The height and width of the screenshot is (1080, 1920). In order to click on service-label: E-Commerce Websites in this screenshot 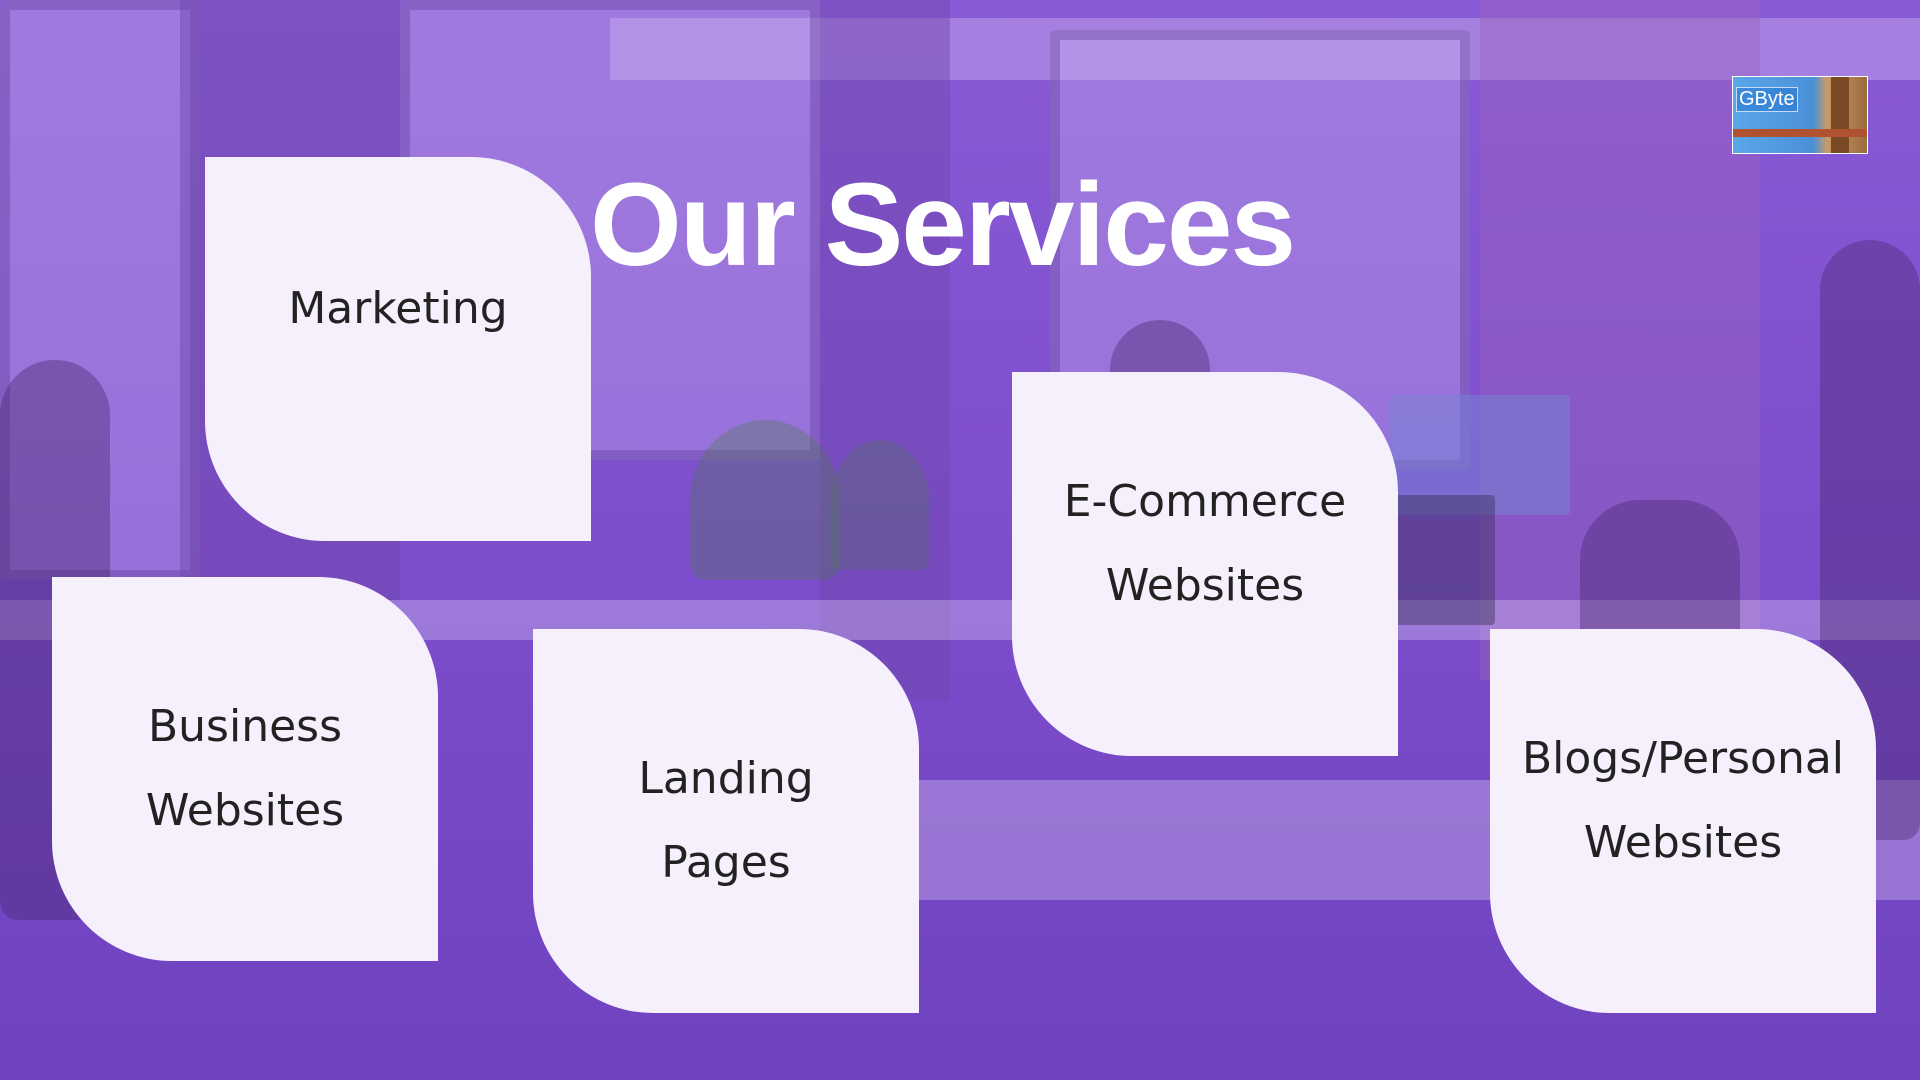, I will do `click(1205, 544)`.